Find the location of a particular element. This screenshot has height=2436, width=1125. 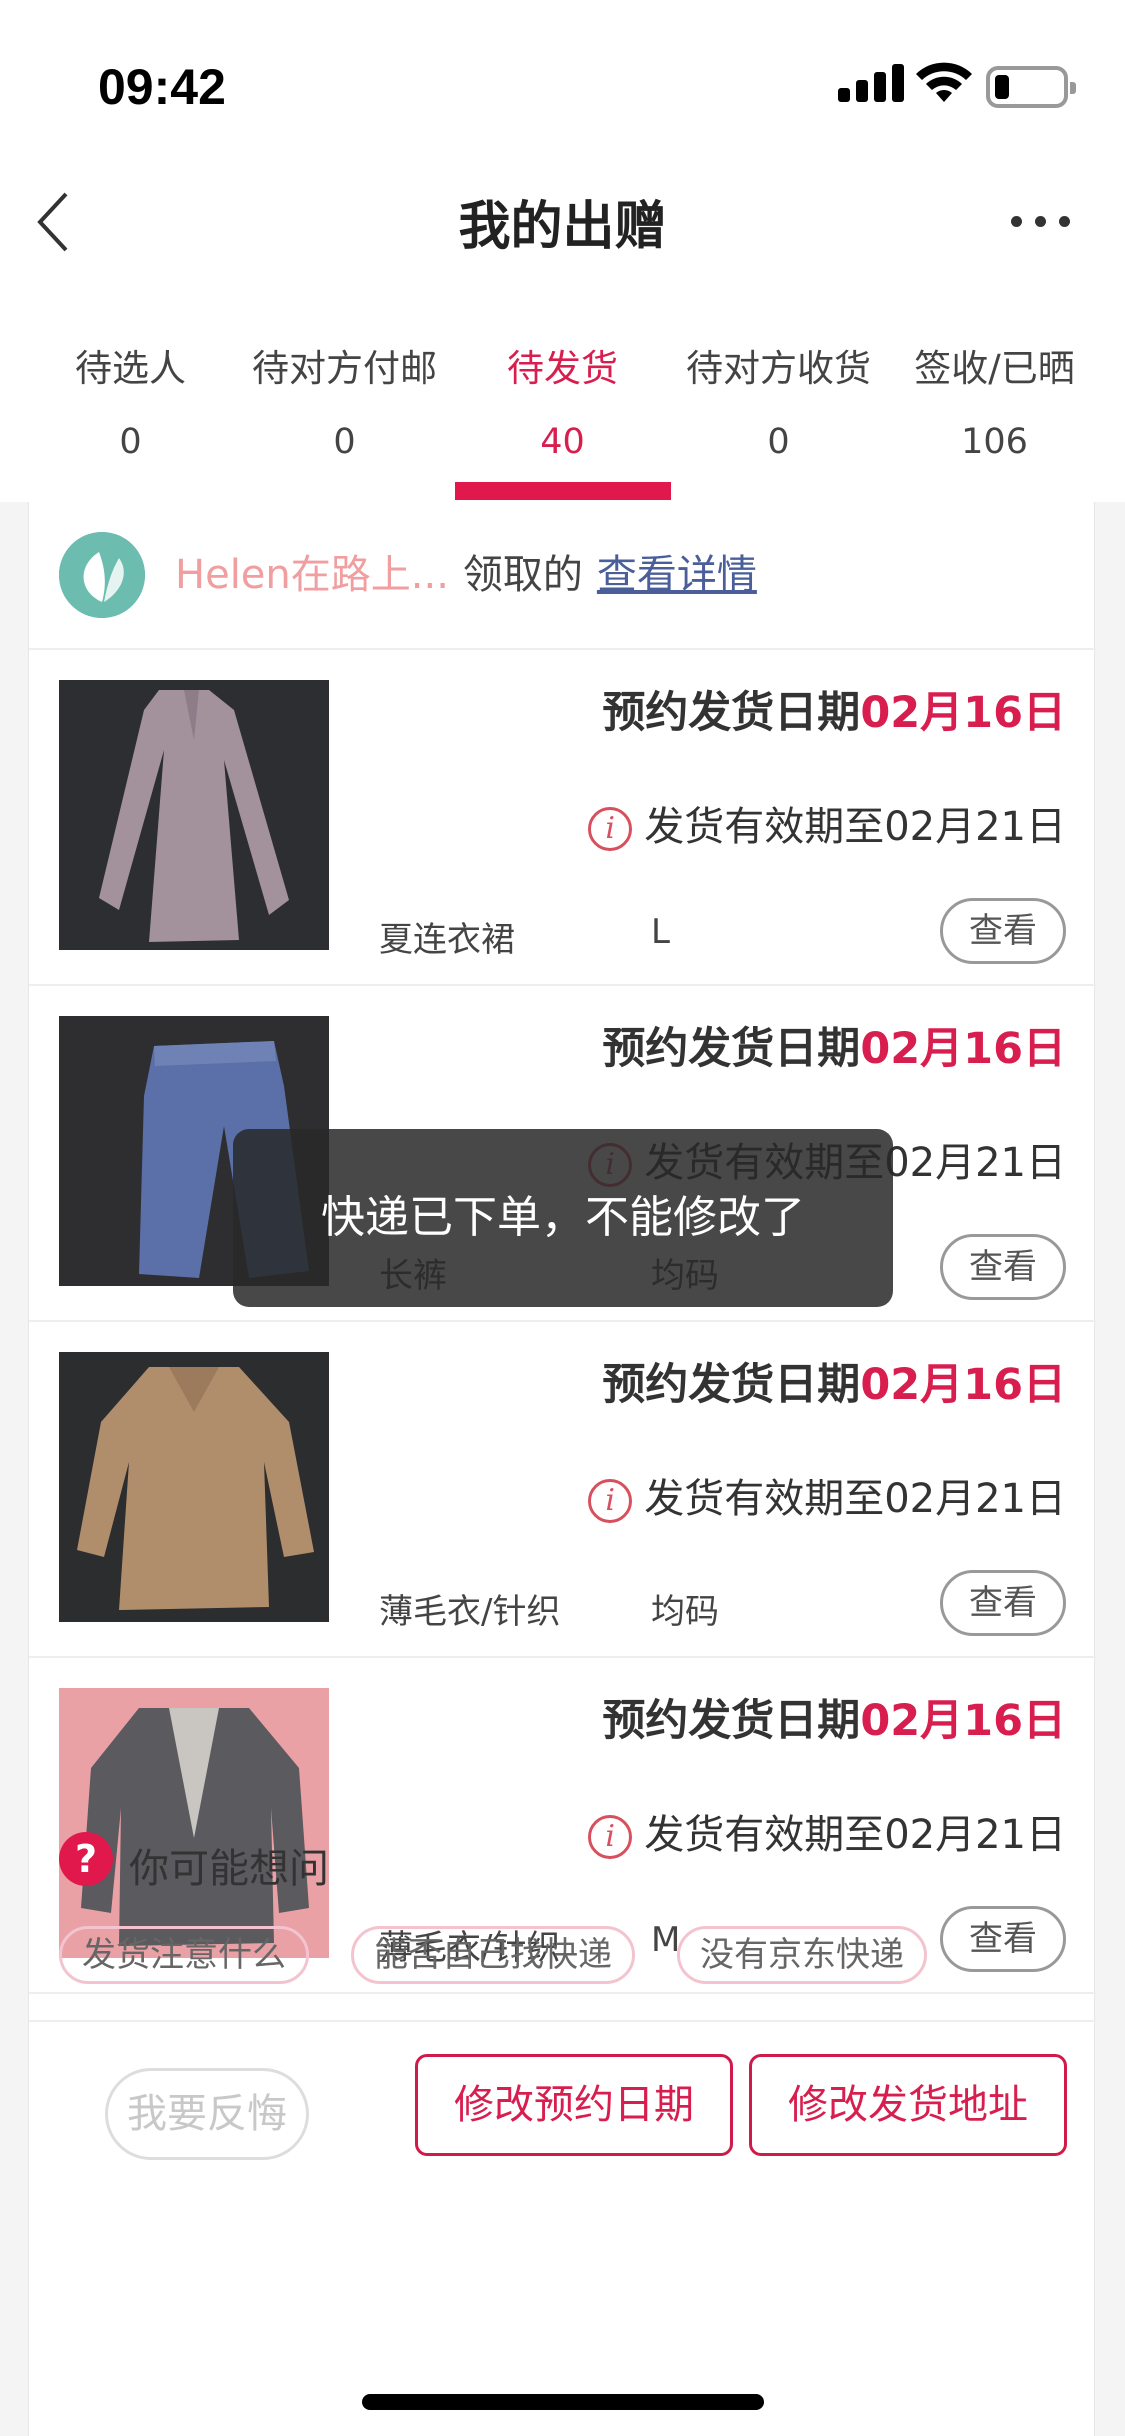

receiver-row: Helen在路上... 领取的 查看详情 is located at coordinates (562, 576).